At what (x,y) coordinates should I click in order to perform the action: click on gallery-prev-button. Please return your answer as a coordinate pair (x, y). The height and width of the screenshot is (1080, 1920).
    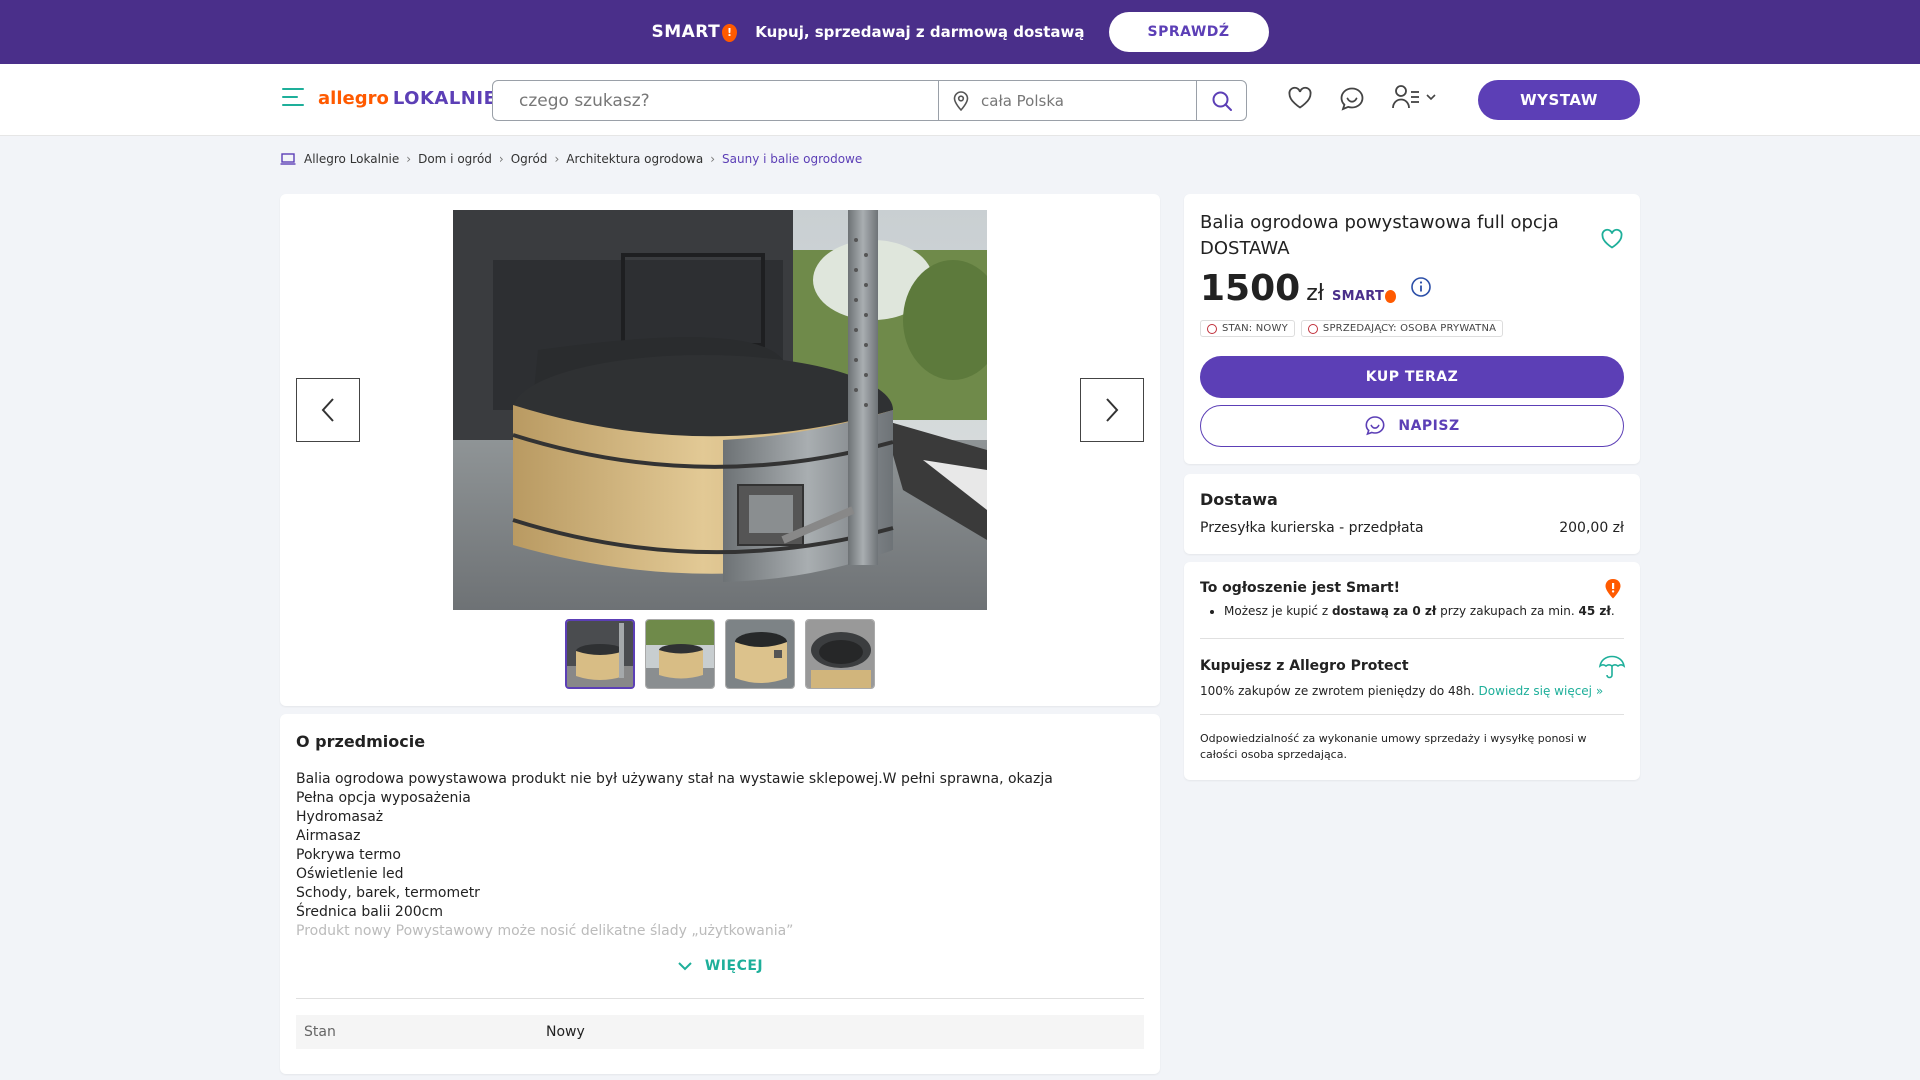
    Looking at the image, I should click on (328, 410).